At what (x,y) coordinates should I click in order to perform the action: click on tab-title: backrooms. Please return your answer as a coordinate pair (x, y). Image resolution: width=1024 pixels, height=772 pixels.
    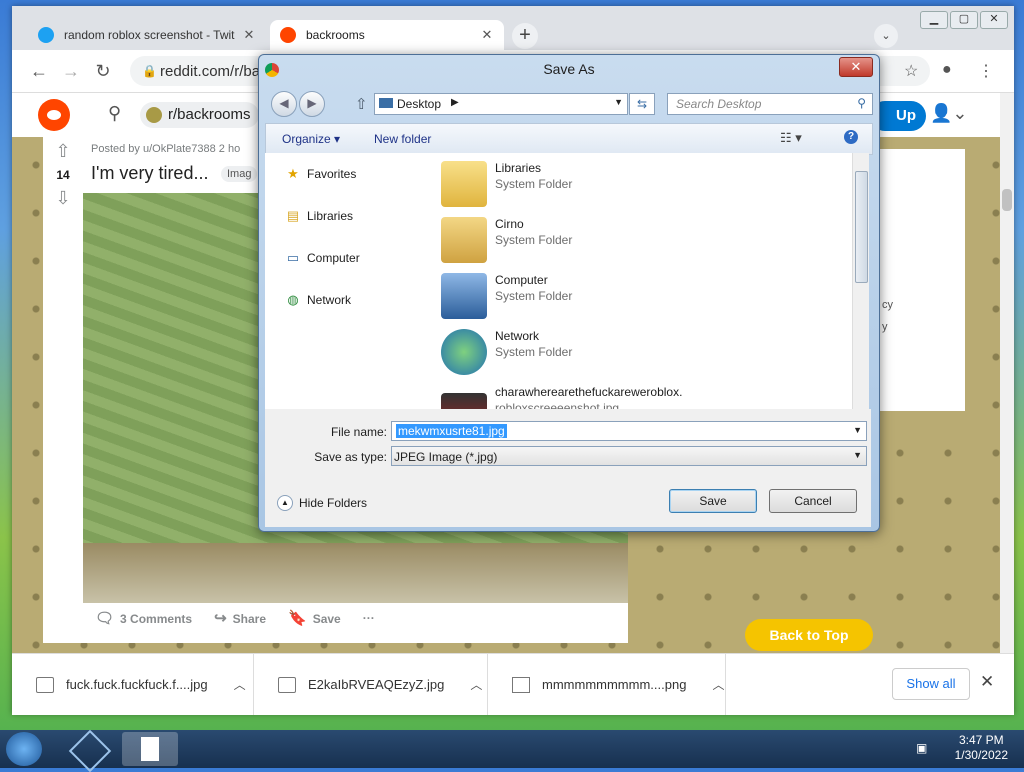
    Looking at the image, I should click on (335, 35).